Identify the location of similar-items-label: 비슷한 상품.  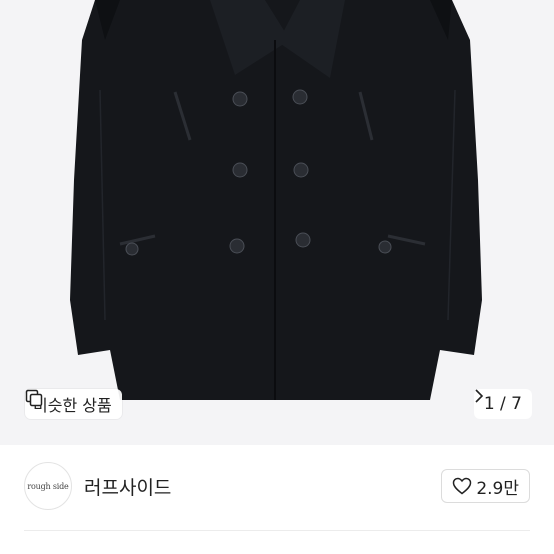
(72, 405).